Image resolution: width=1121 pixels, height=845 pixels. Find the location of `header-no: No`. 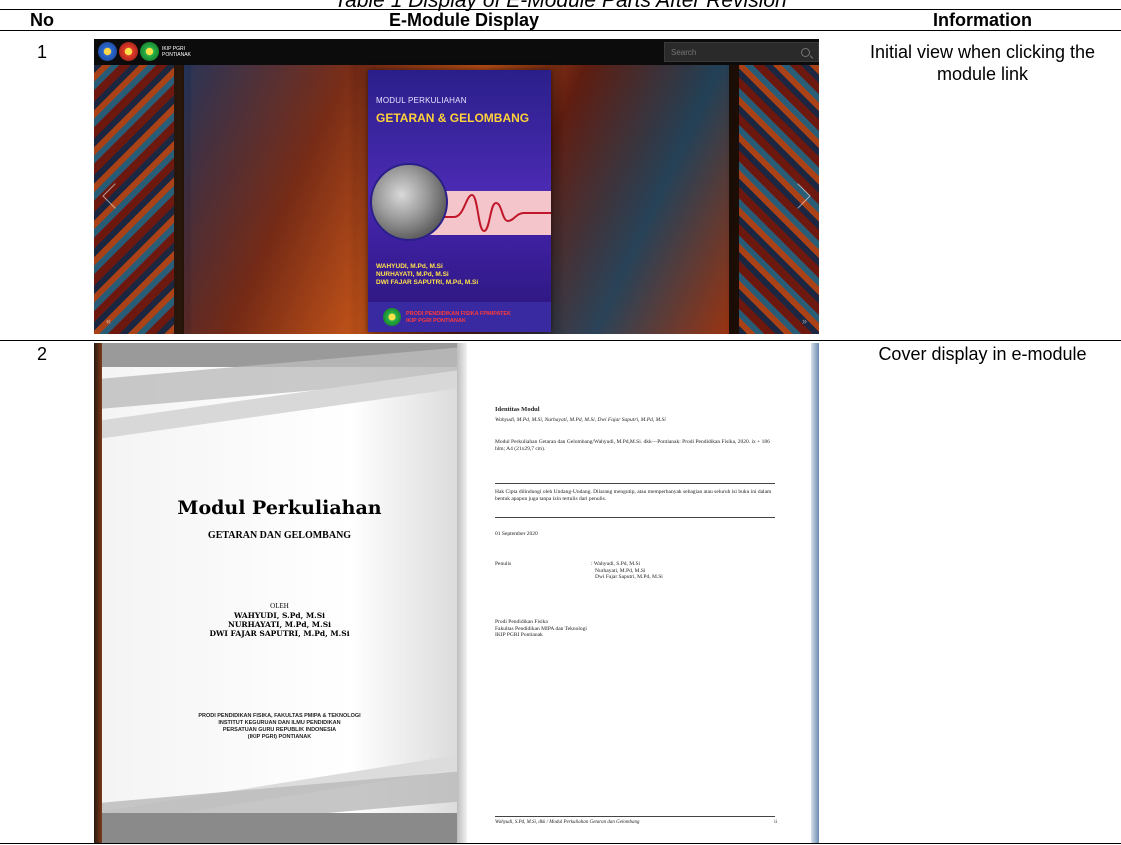

header-no: No is located at coordinates (42, 20).